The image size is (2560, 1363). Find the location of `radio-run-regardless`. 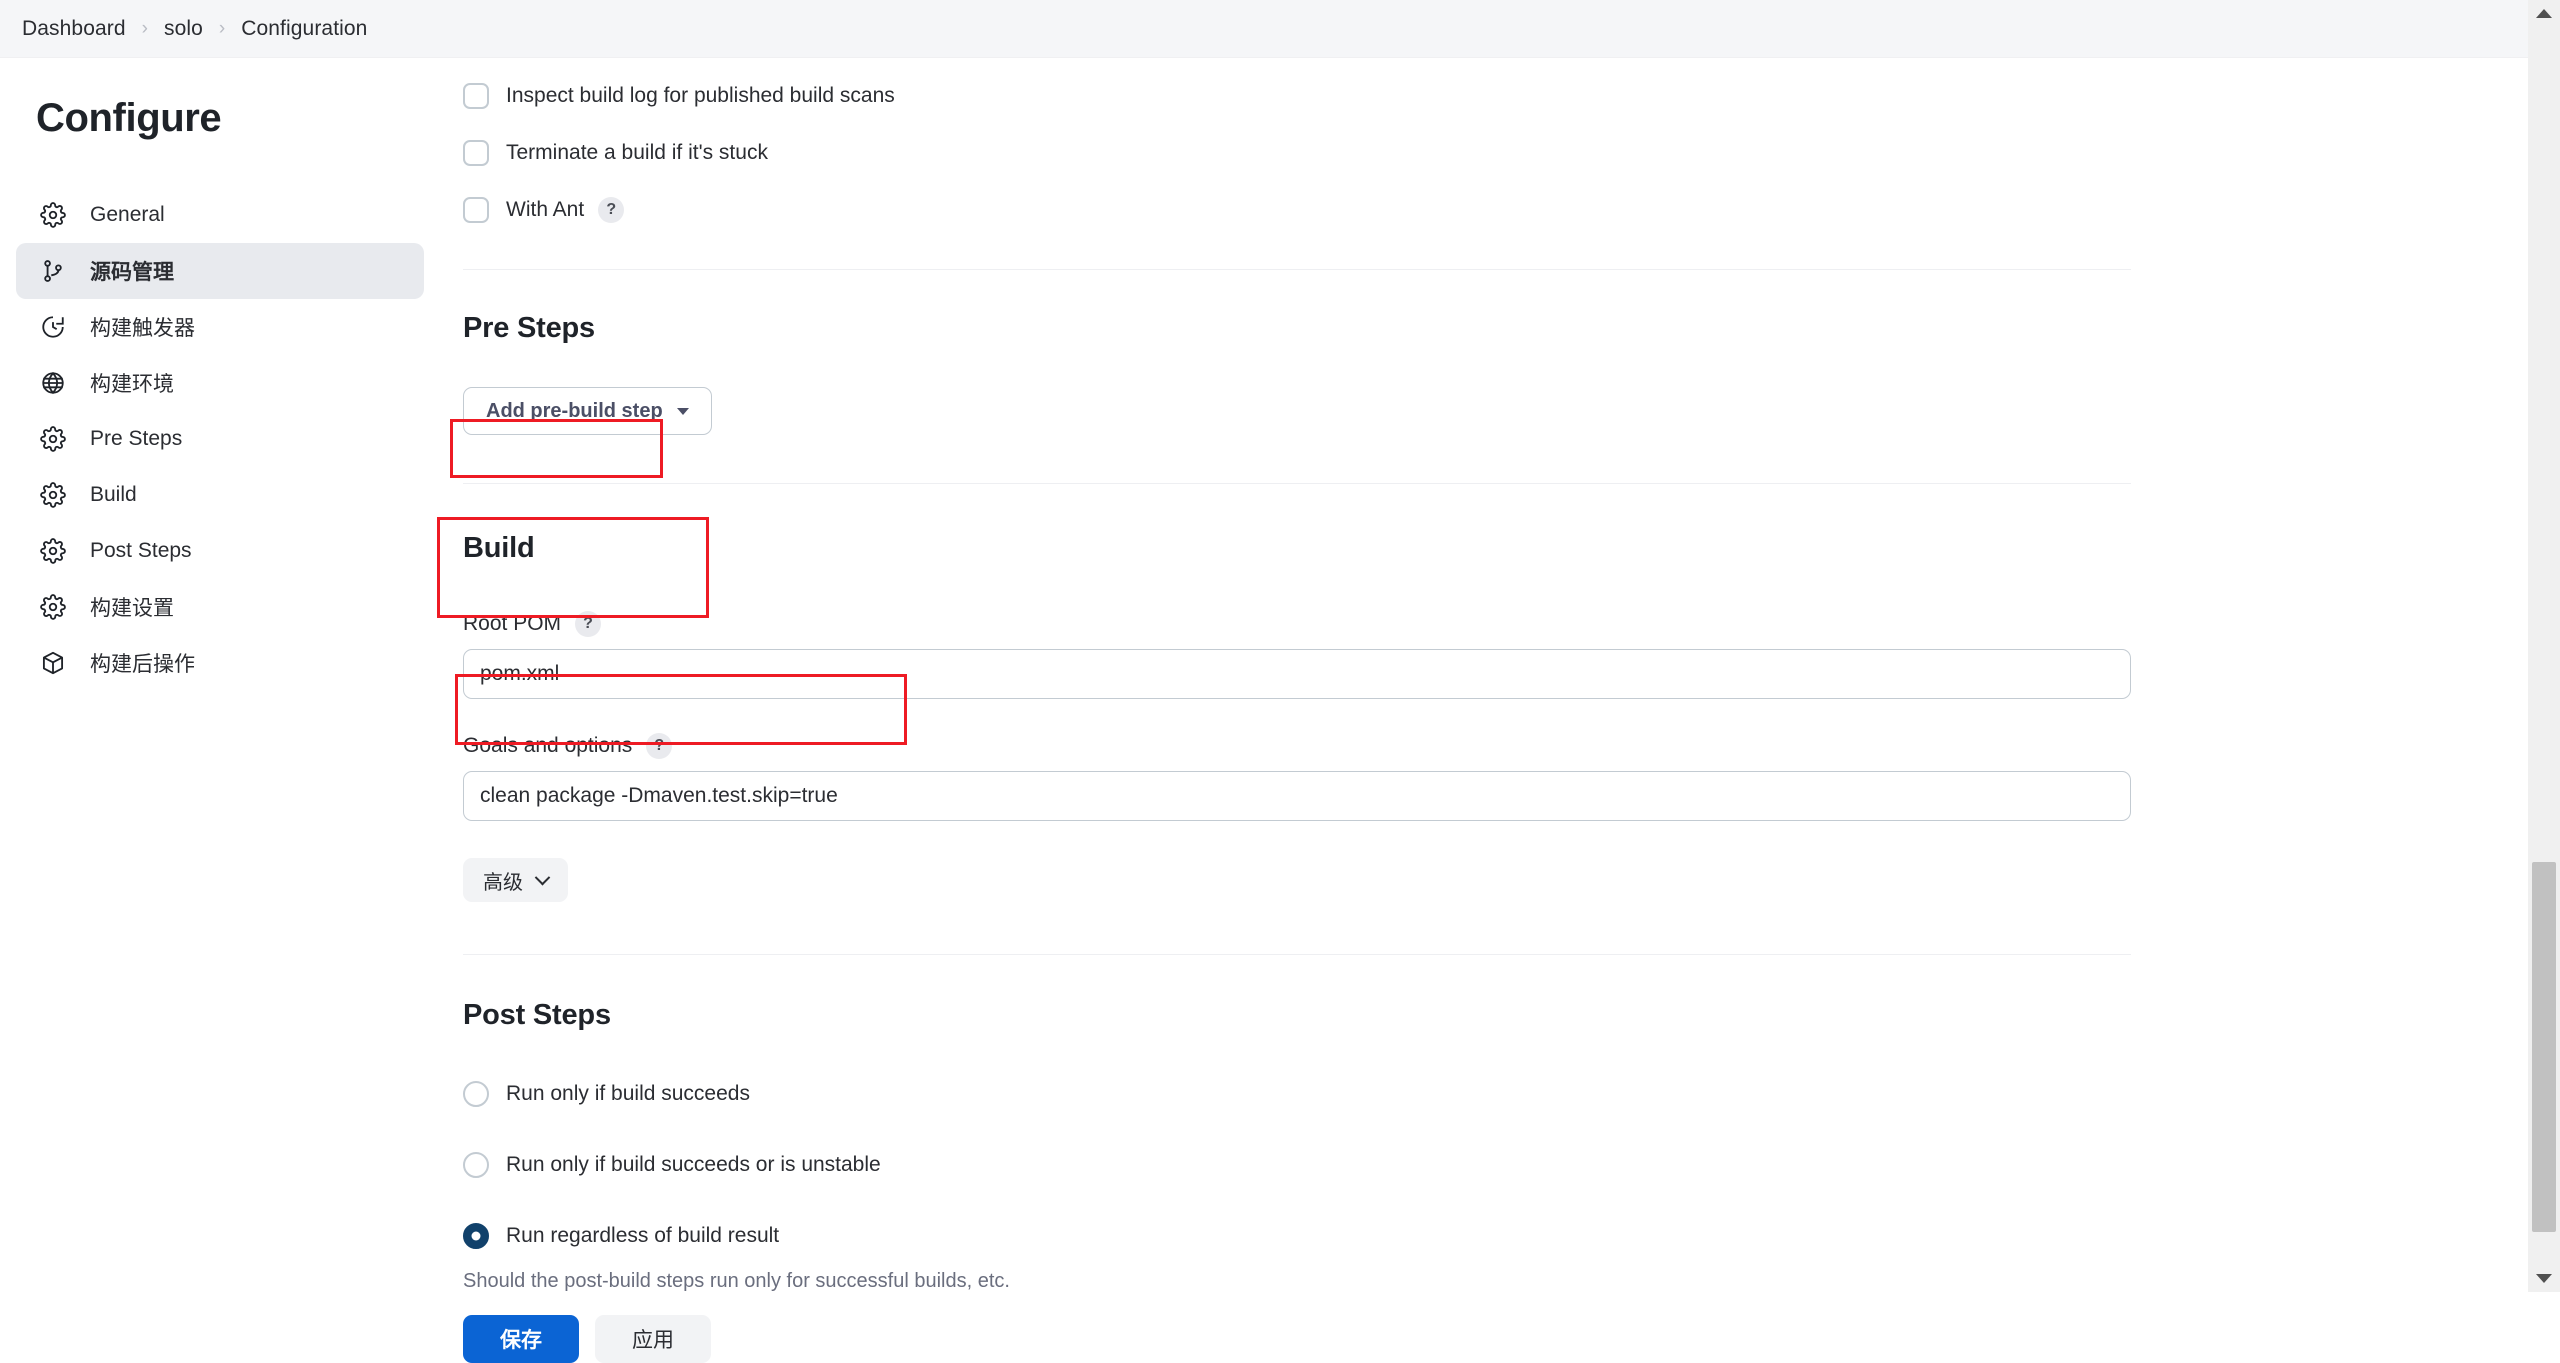

radio-run-regardless is located at coordinates (476, 1236).